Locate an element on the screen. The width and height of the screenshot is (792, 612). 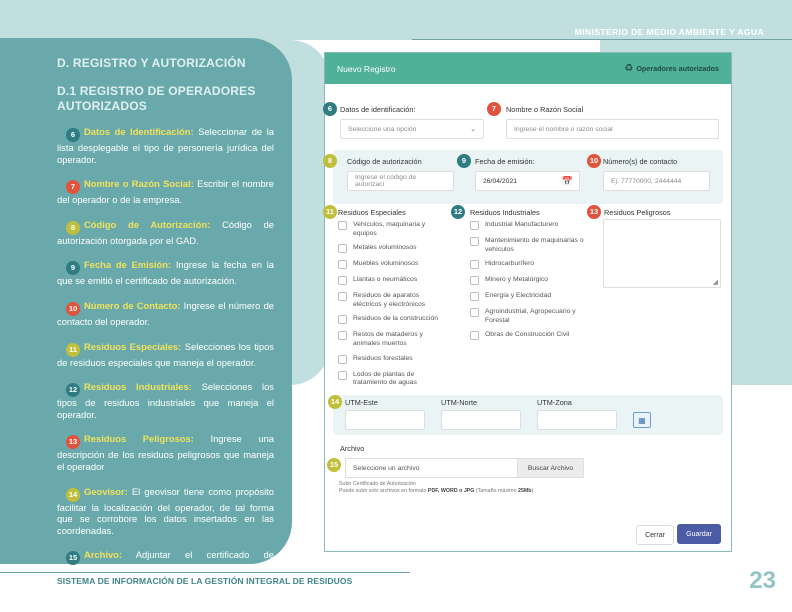
checkbox-item: Lodos de plantas de tratamiento de aguas is located at coordinates (388, 379).